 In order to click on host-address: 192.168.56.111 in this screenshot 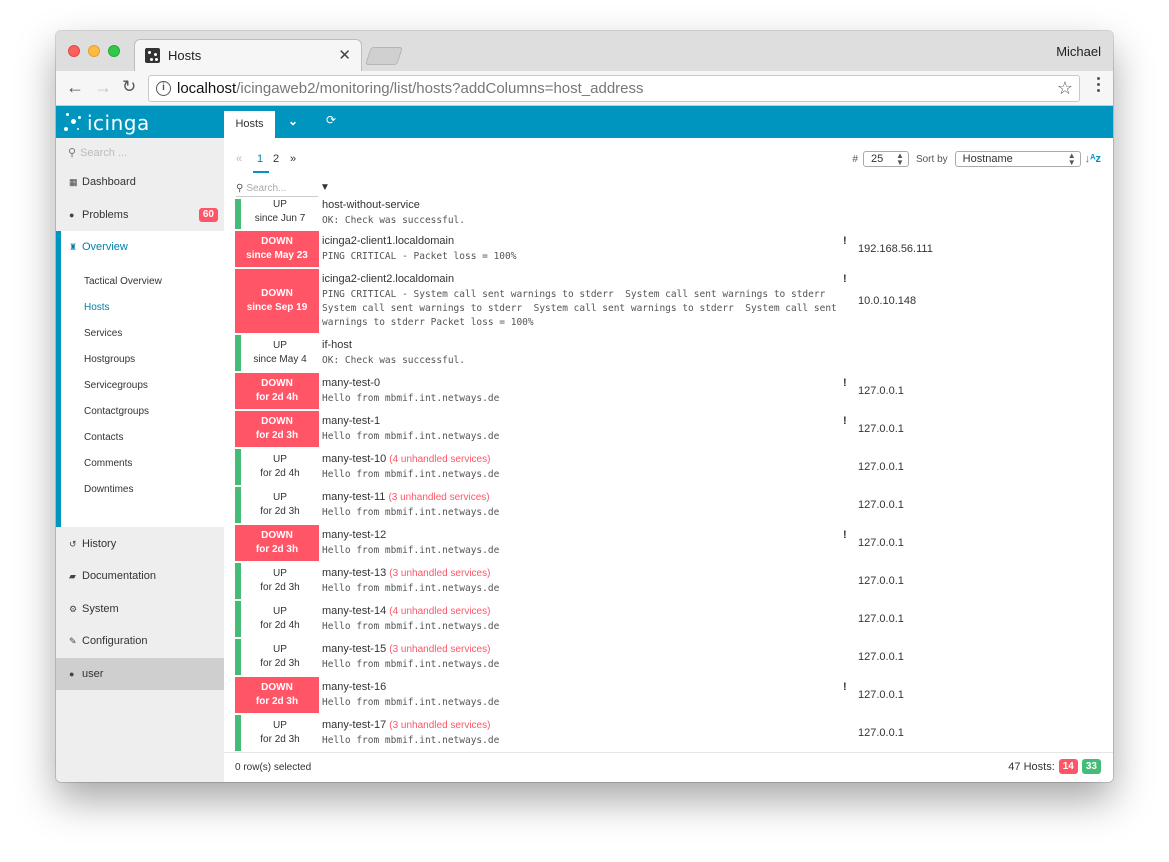, I will do `click(895, 249)`.